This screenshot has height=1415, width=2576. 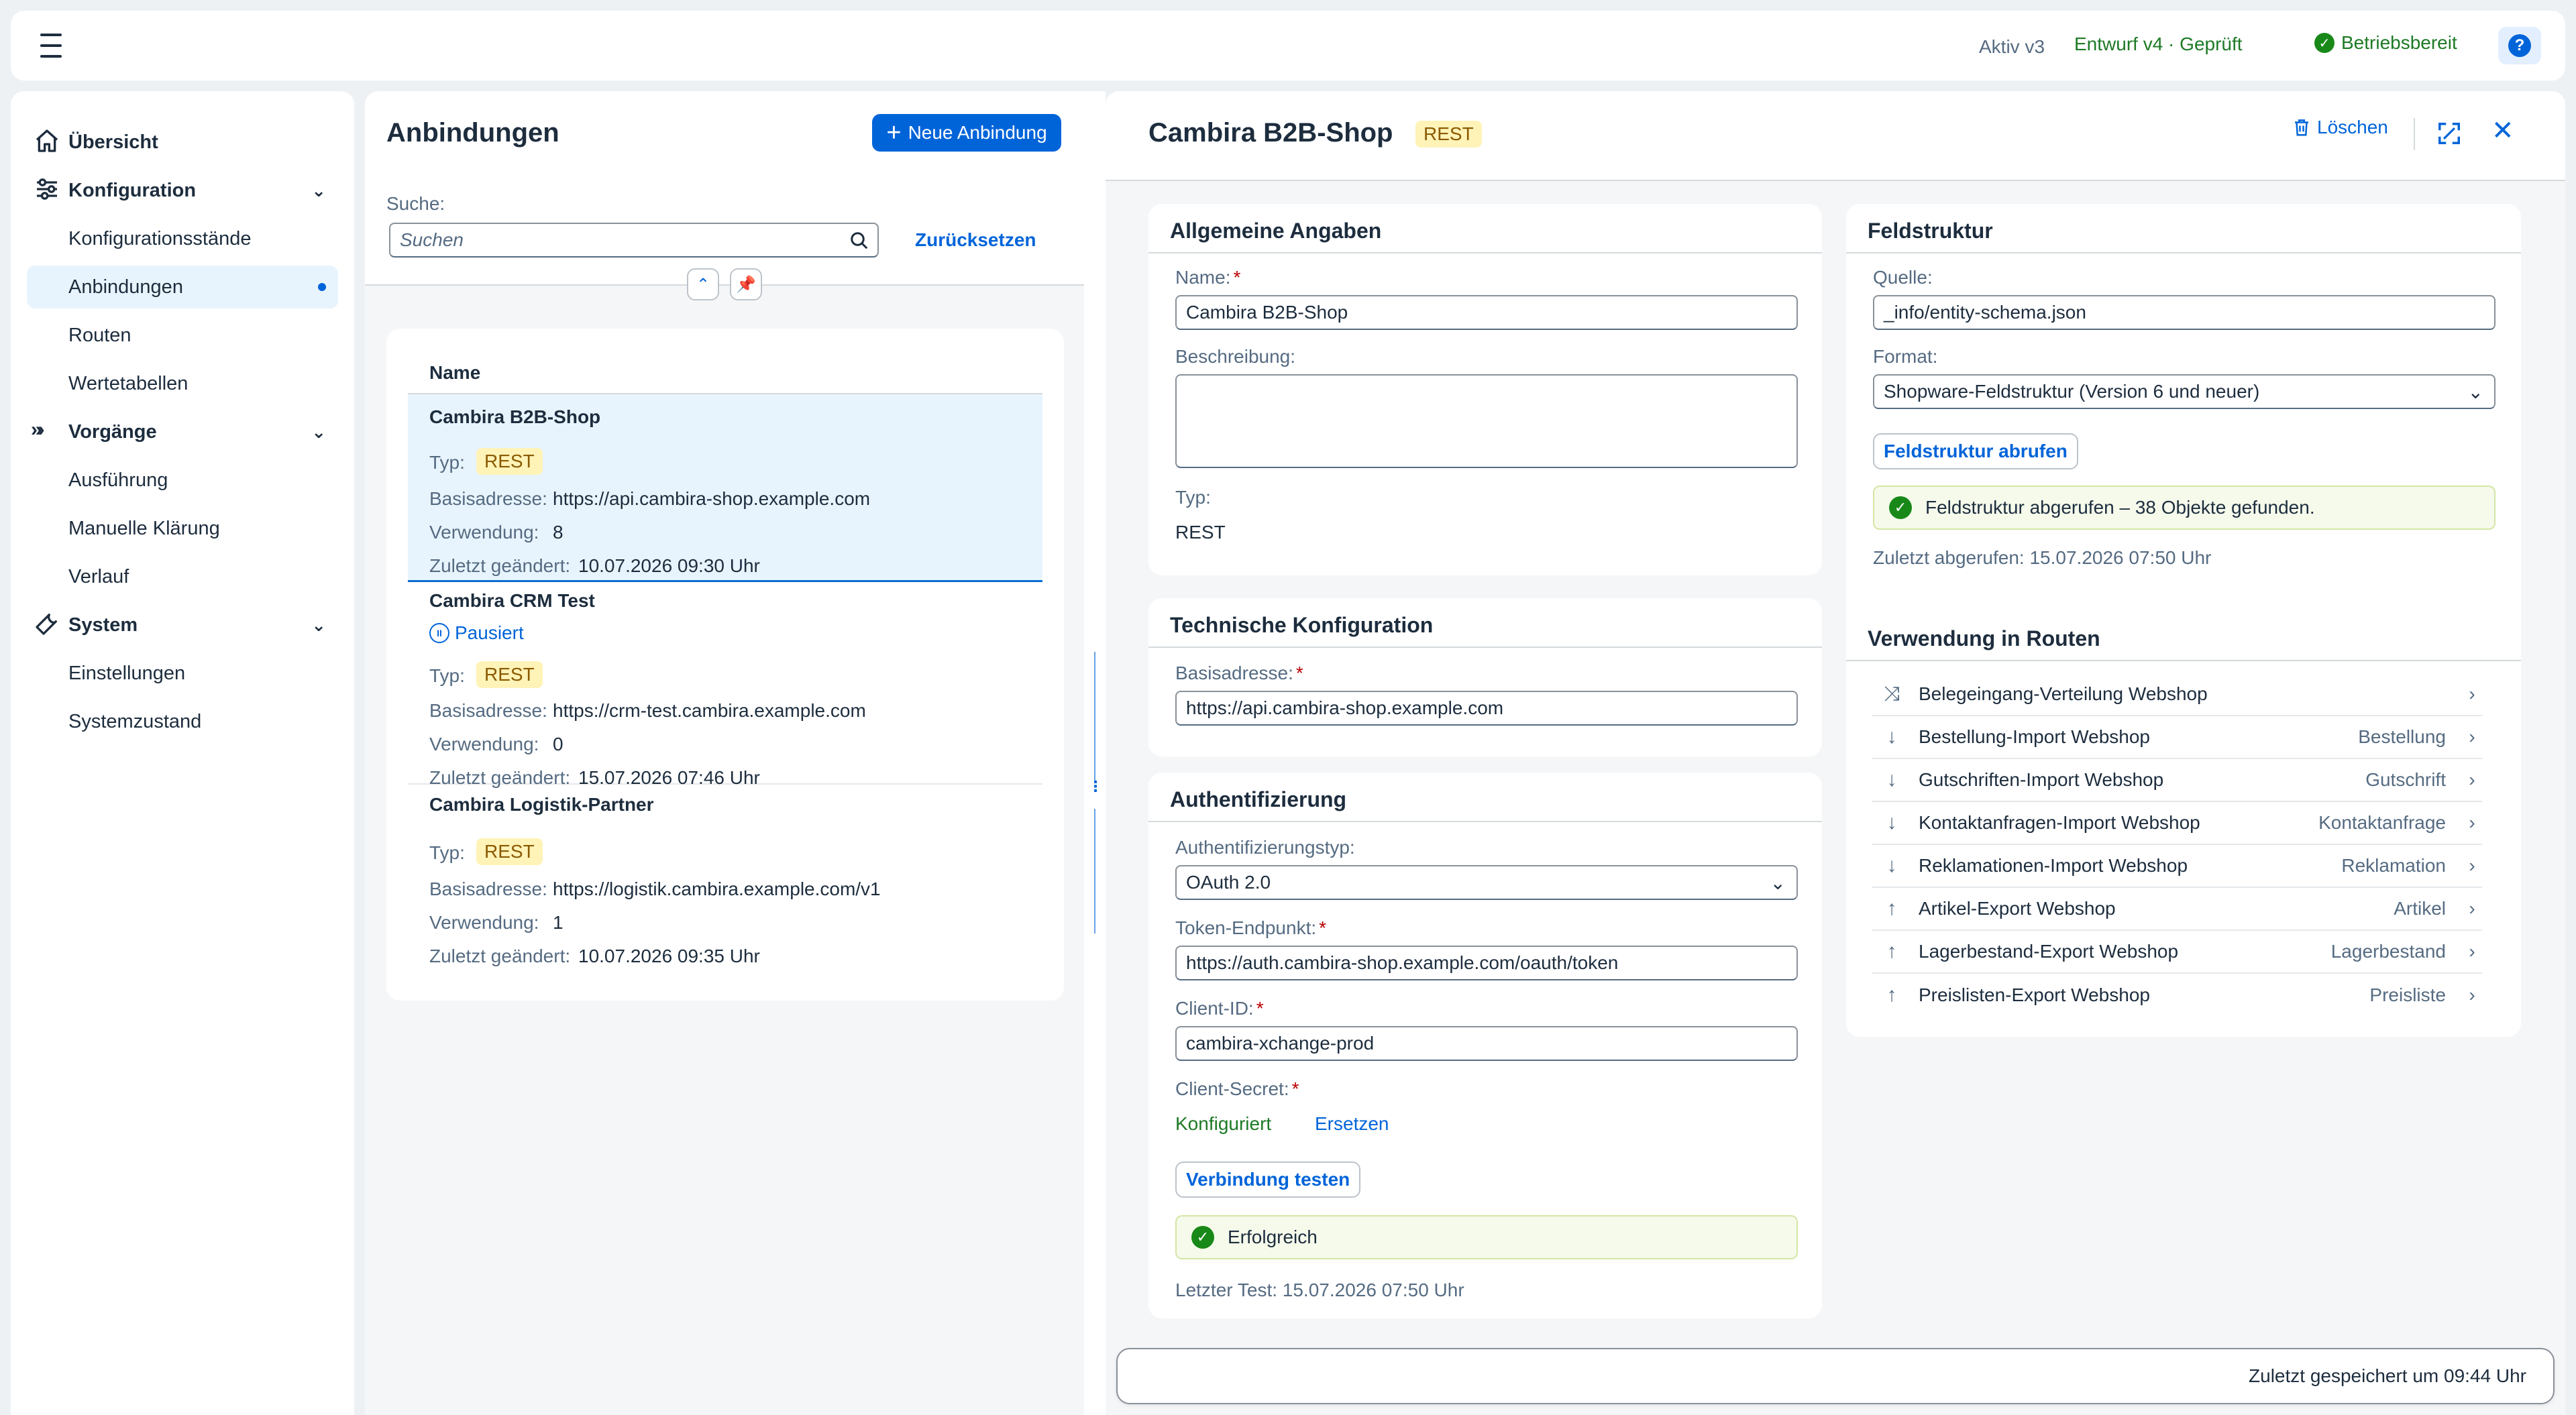 I want to click on nav-label: Wertetabellen, so click(x=128, y=383).